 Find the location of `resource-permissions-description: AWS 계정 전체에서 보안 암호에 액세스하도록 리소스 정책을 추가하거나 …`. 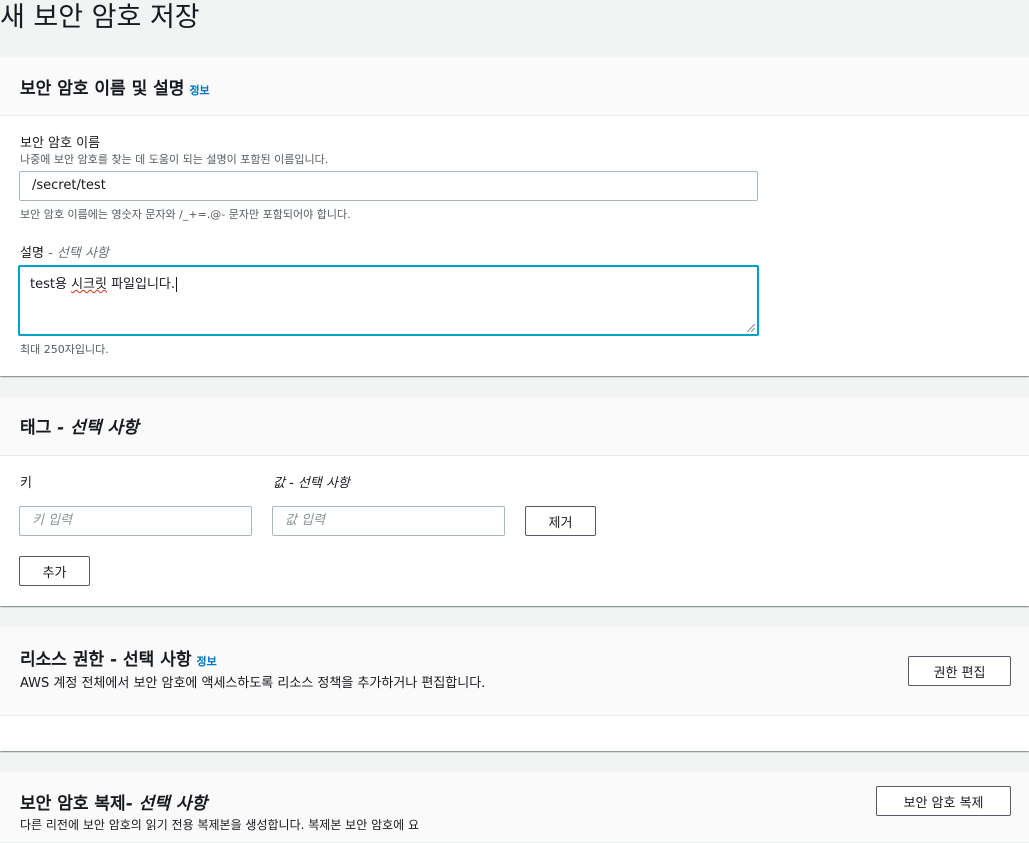

resource-permissions-description: AWS 계정 전체에서 보안 암호에 액세스하도록 리소스 정책을 추가하거나 … is located at coordinates (253, 683).